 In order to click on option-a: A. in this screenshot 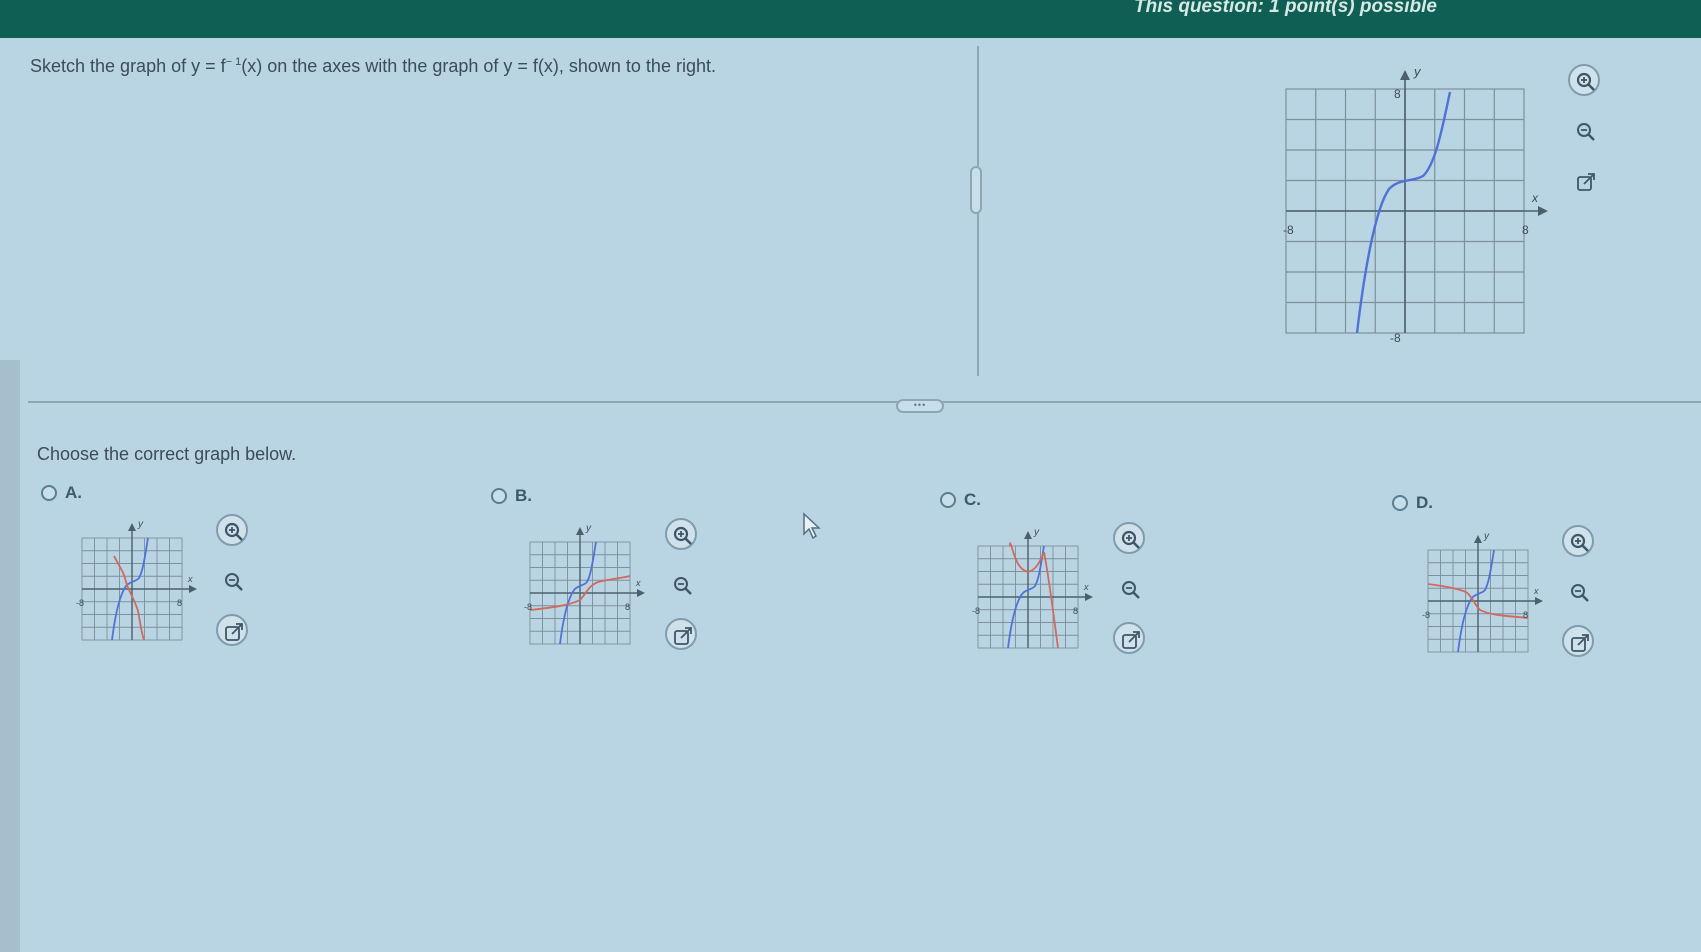, I will do `click(61, 493)`.